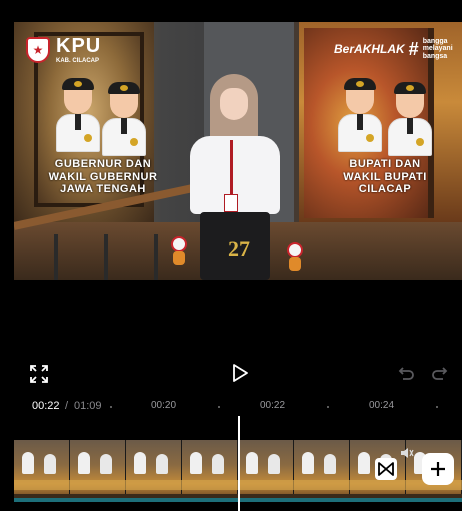 The image size is (462, 511). I want to click on bowtie-icon, so click(386, 469).